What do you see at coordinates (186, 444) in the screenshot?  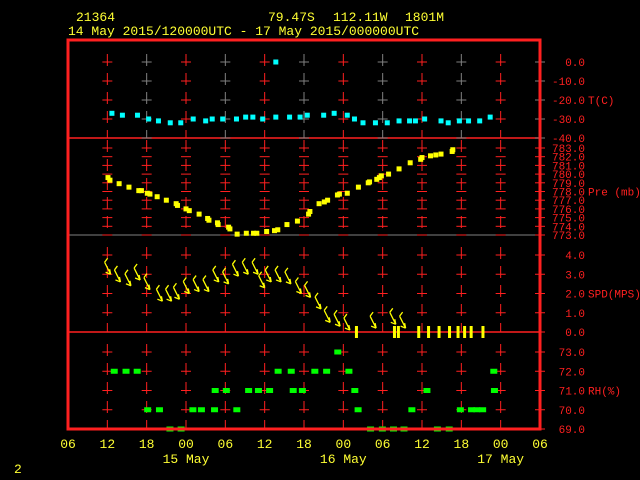 I see `x-tick-label: 00` at bounding box center [186, 444].